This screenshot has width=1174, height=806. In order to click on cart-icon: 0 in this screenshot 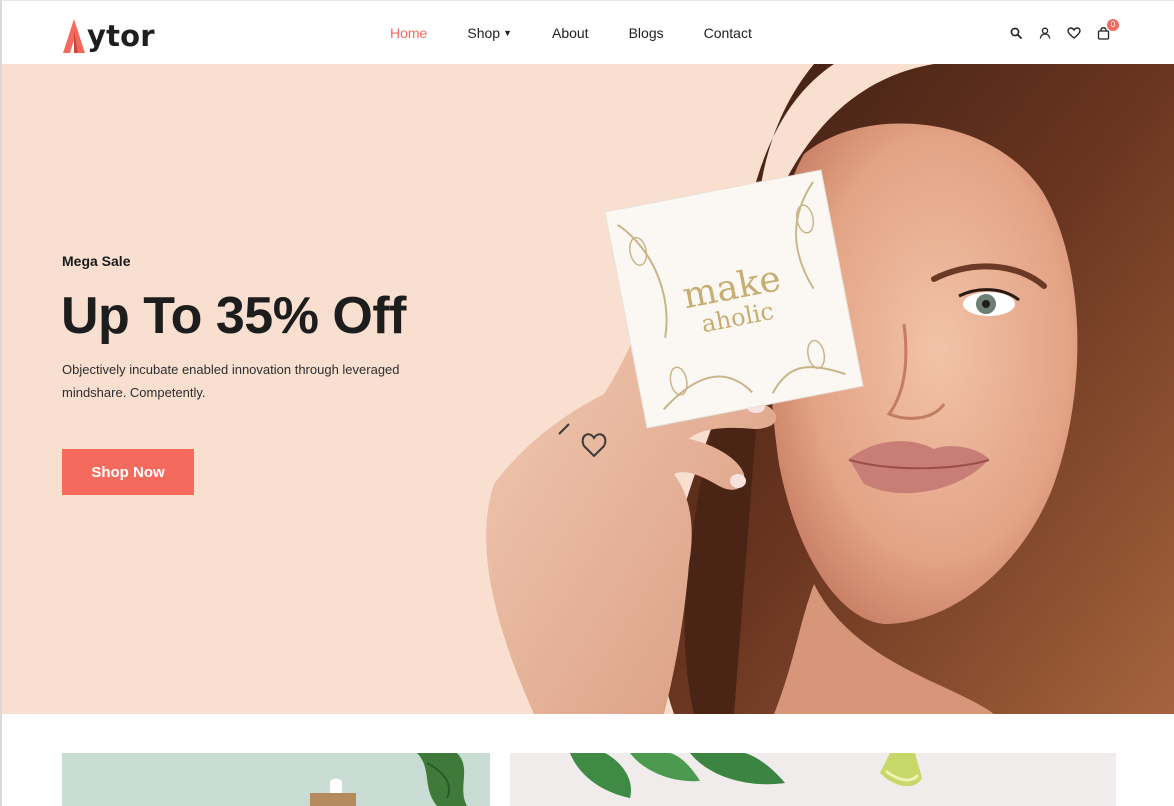, I will do `click(1106, 30)`.